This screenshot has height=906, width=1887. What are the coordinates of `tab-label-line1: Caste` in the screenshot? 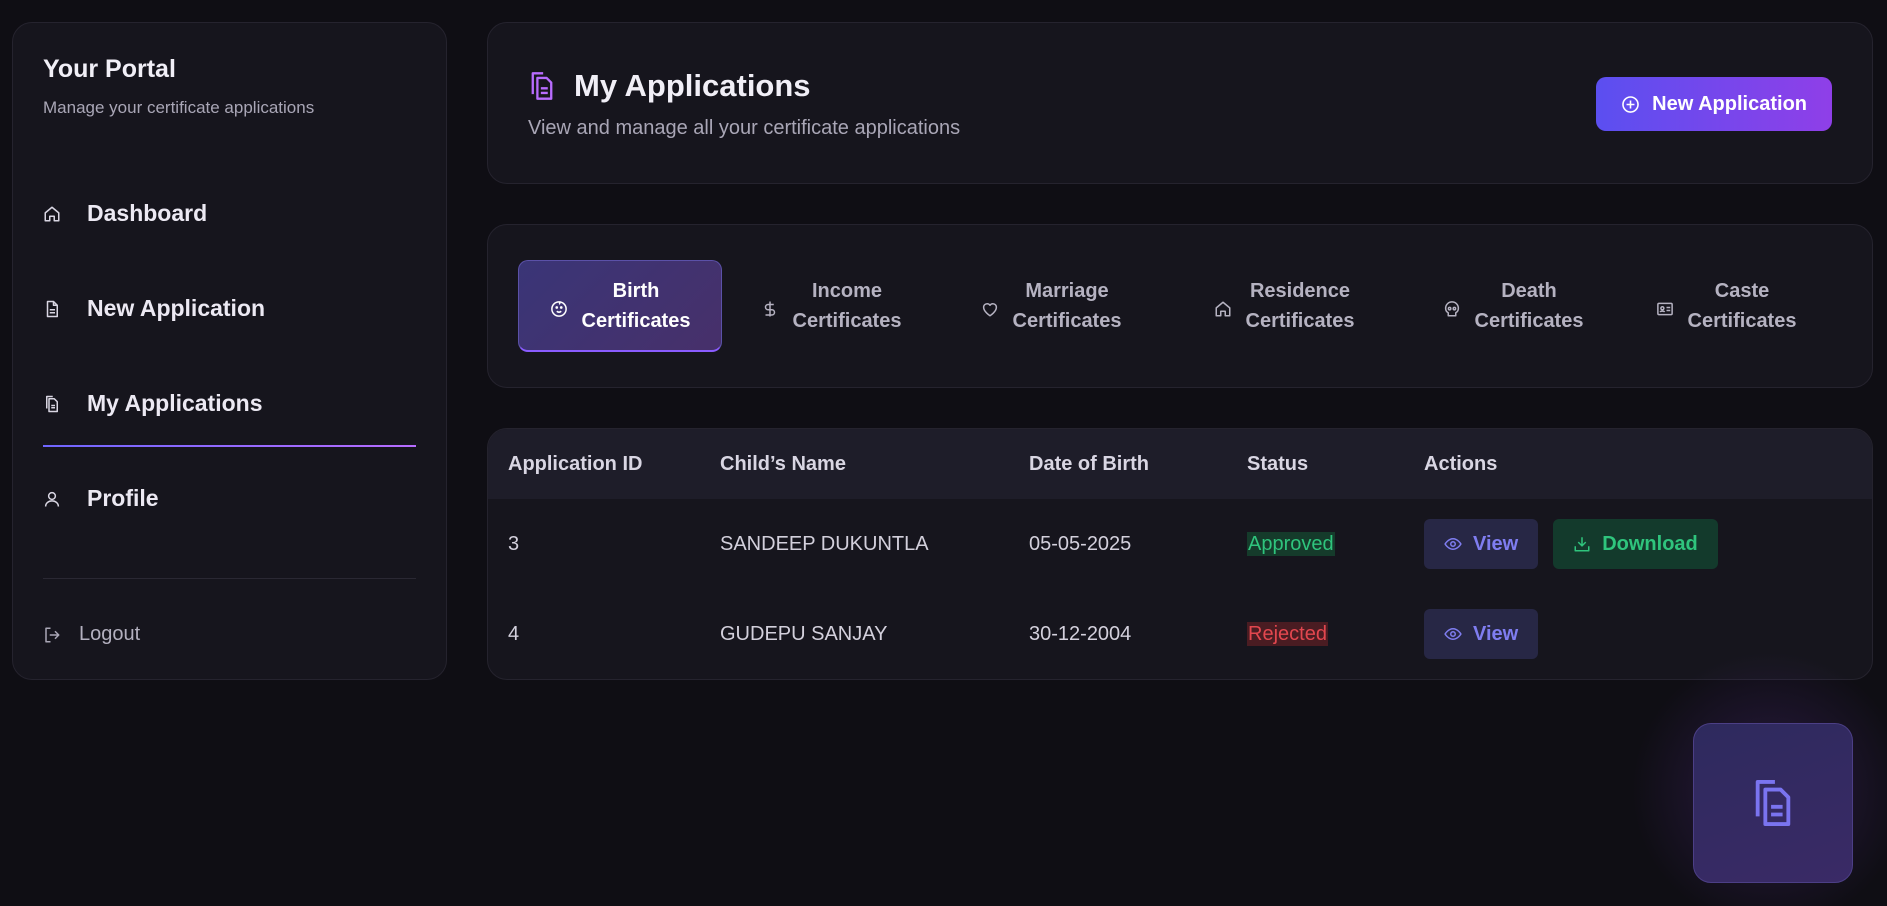 It's located at (1742, 291).